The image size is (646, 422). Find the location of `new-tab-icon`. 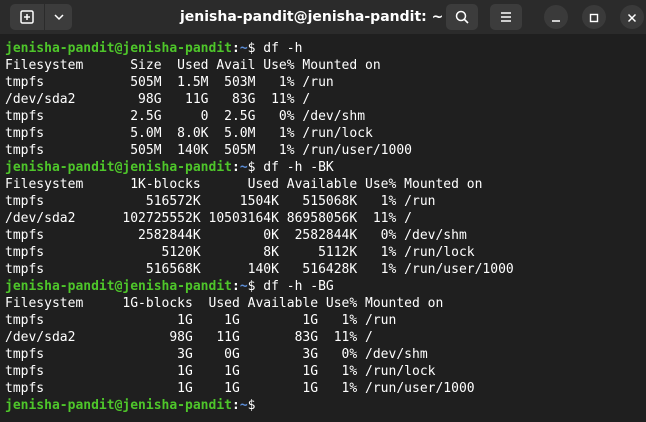

new-tab-icon is located at coordinates (27, 17).